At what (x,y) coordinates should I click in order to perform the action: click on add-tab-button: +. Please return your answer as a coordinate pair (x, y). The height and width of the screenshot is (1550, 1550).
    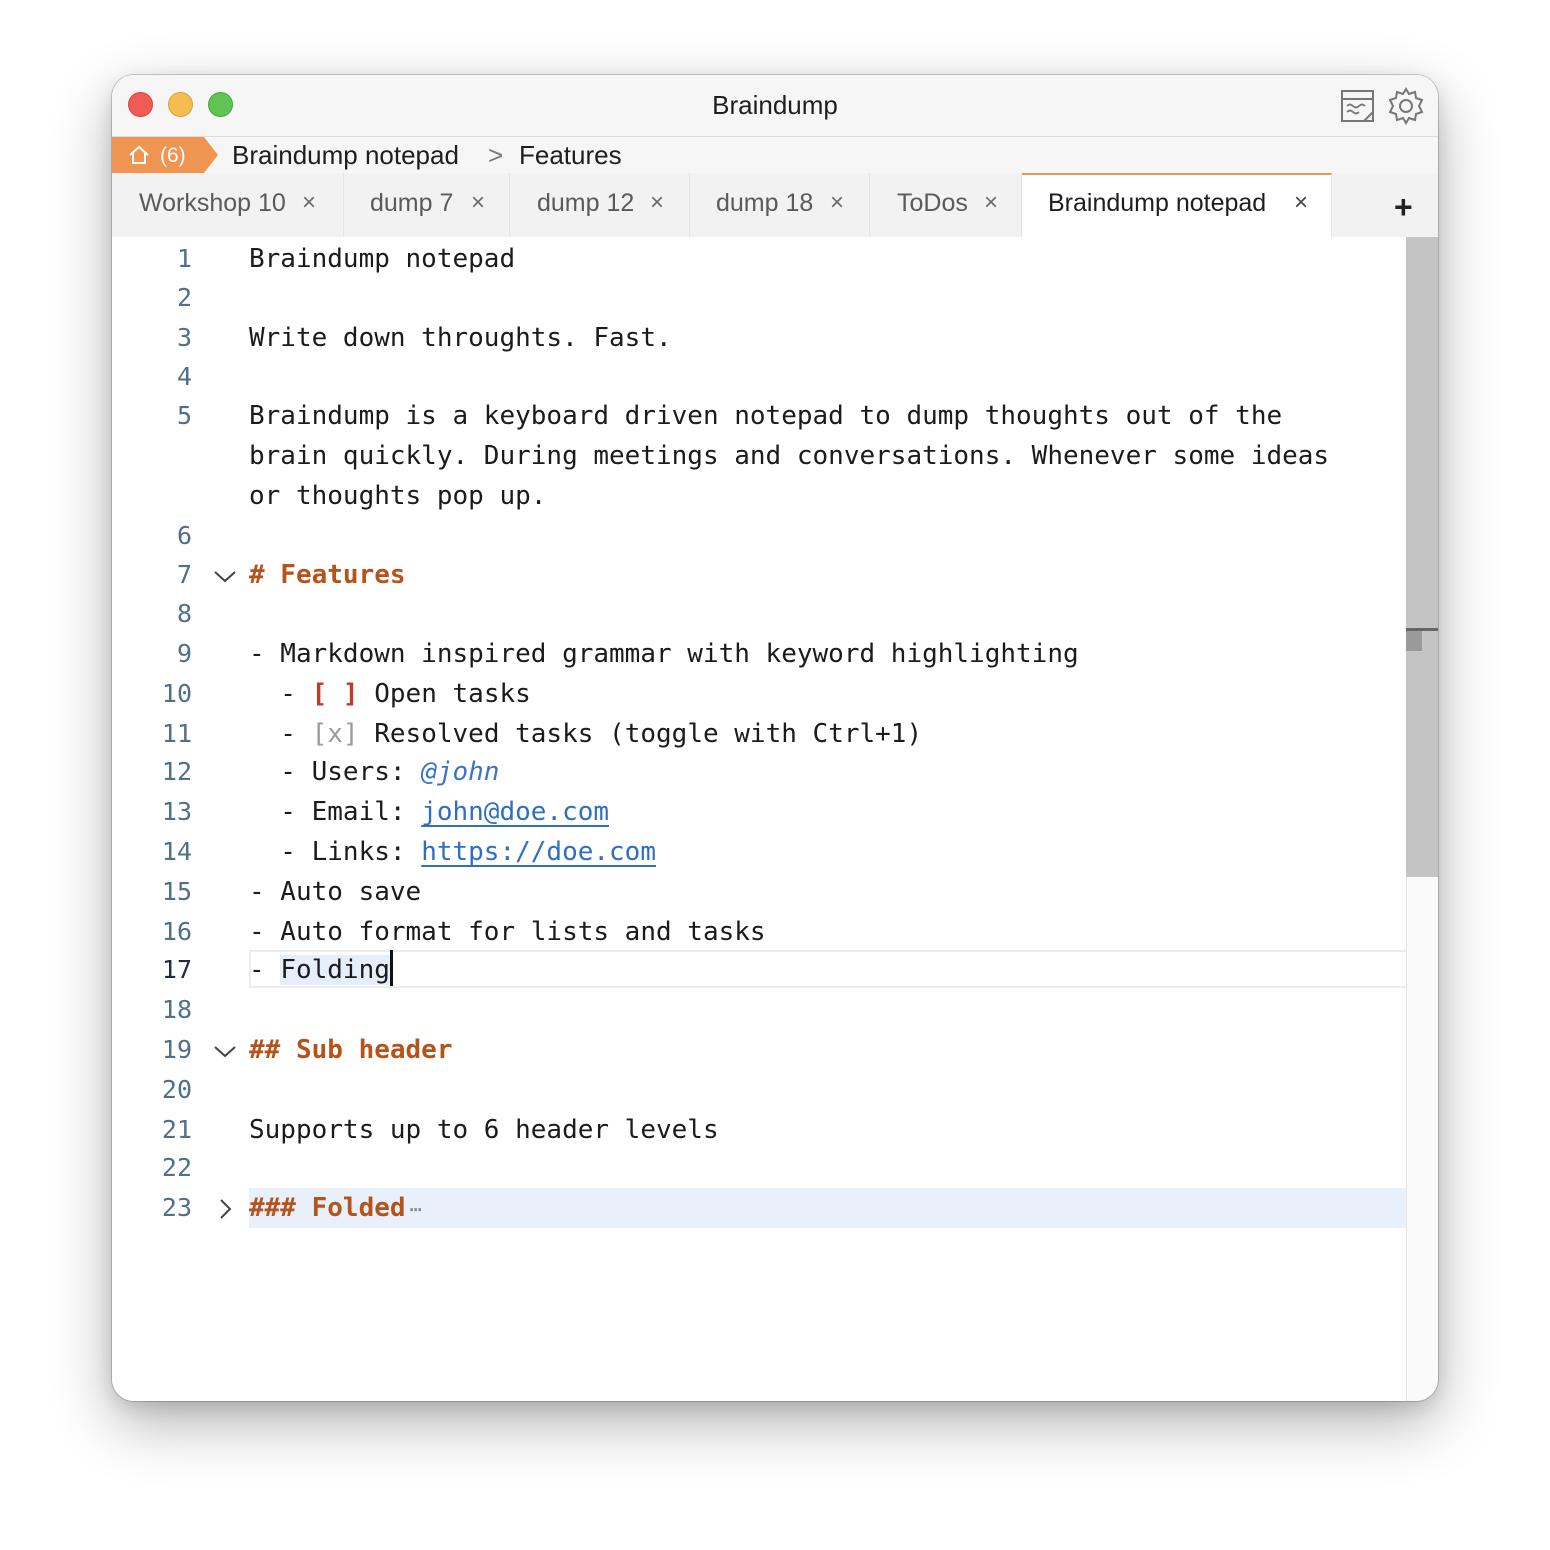
    Looking at the image, I should click on (1403, 207).